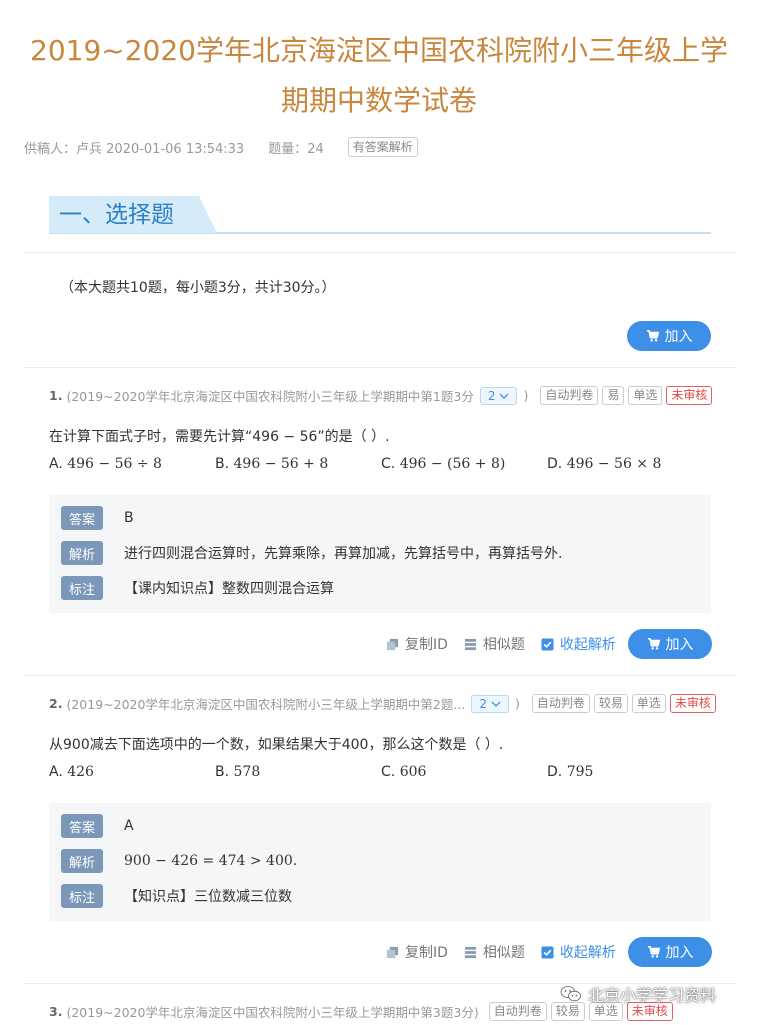  Describe the element at coordinates (247, 772) in the screenshot. I see `option-text: 578` at that location.